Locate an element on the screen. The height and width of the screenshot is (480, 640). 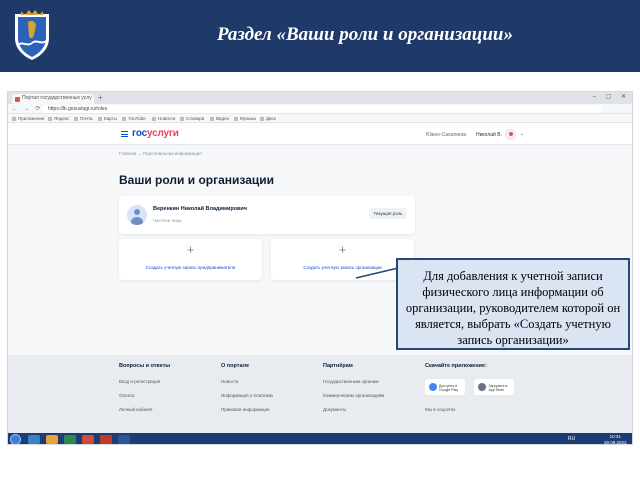
gosuslugi-favicon-icon is located at coordinates (17, 99).